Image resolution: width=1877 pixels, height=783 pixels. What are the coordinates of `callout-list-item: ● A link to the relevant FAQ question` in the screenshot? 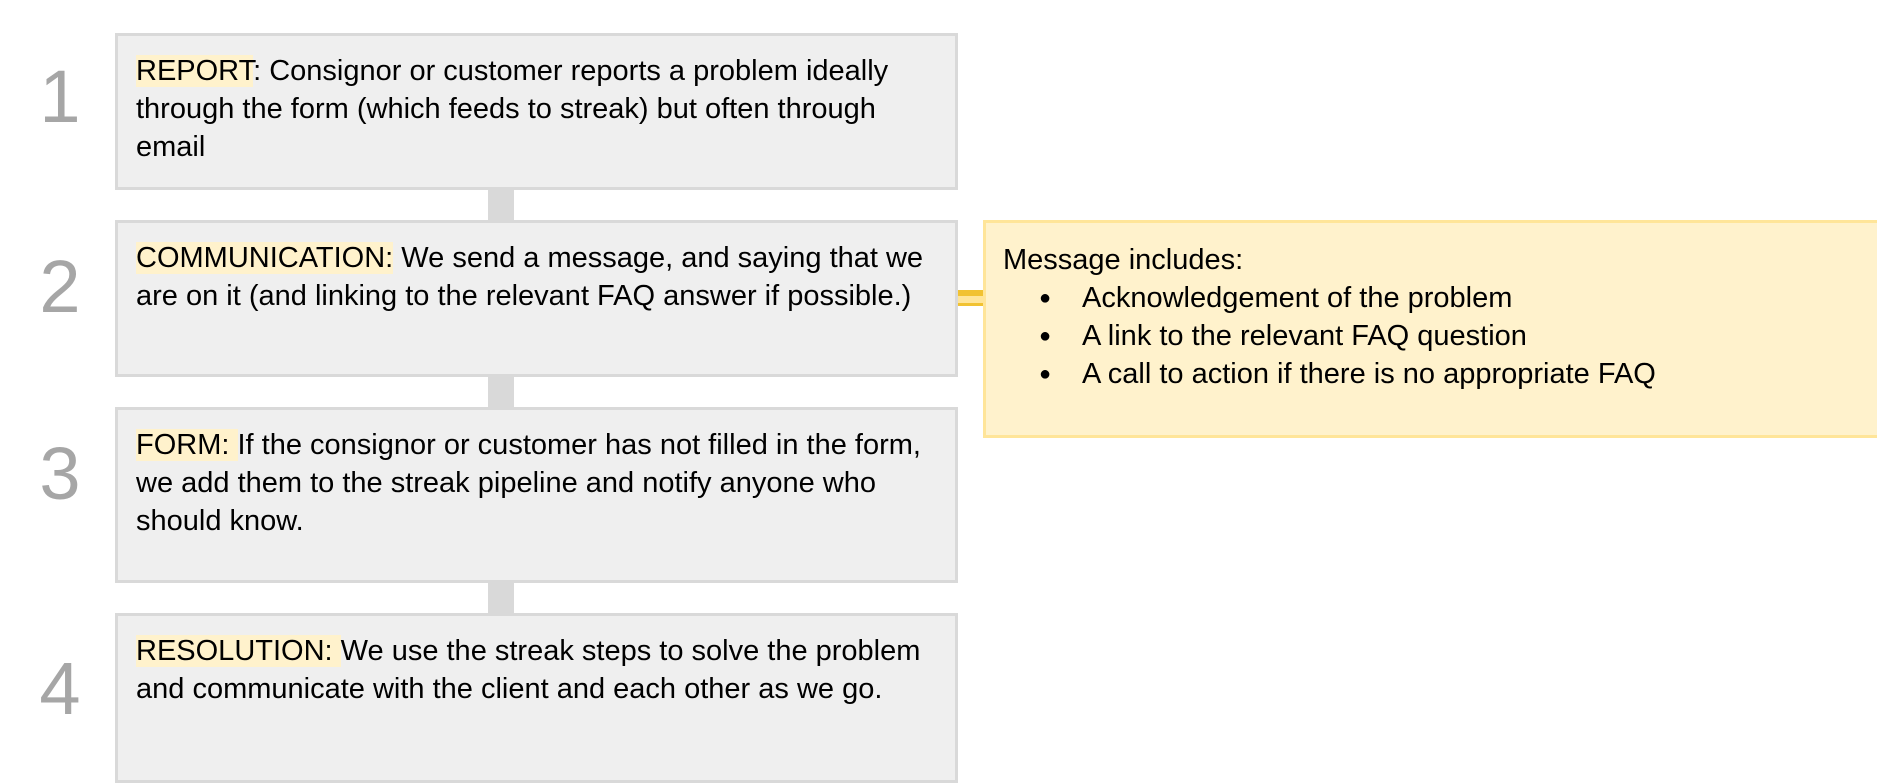 It's located at (1440, 336).